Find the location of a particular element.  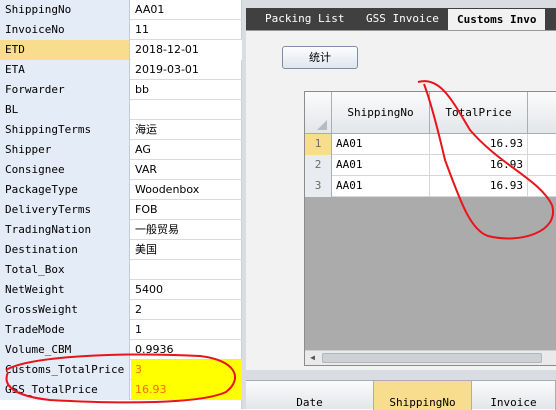

property-name: Volume_CBM is located at coordinates (65, 350).